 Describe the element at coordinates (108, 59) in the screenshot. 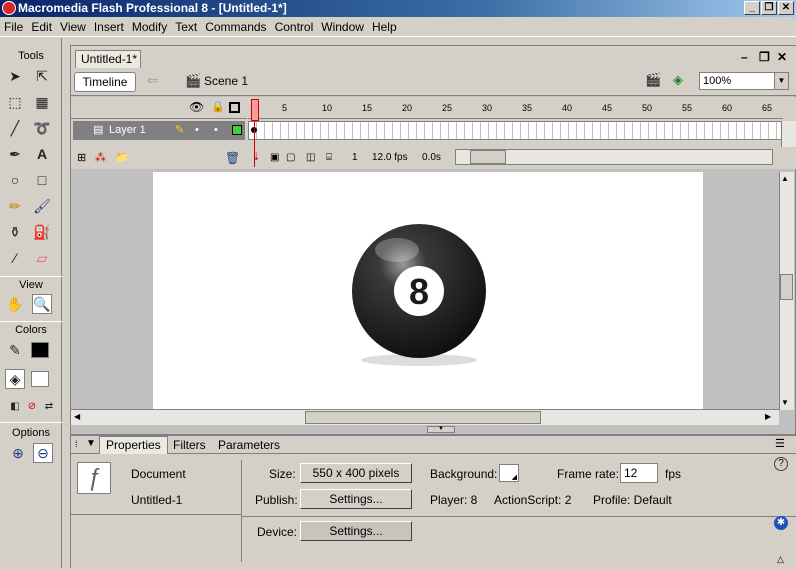

I see `document-tab: Untitled-1*` at that location.